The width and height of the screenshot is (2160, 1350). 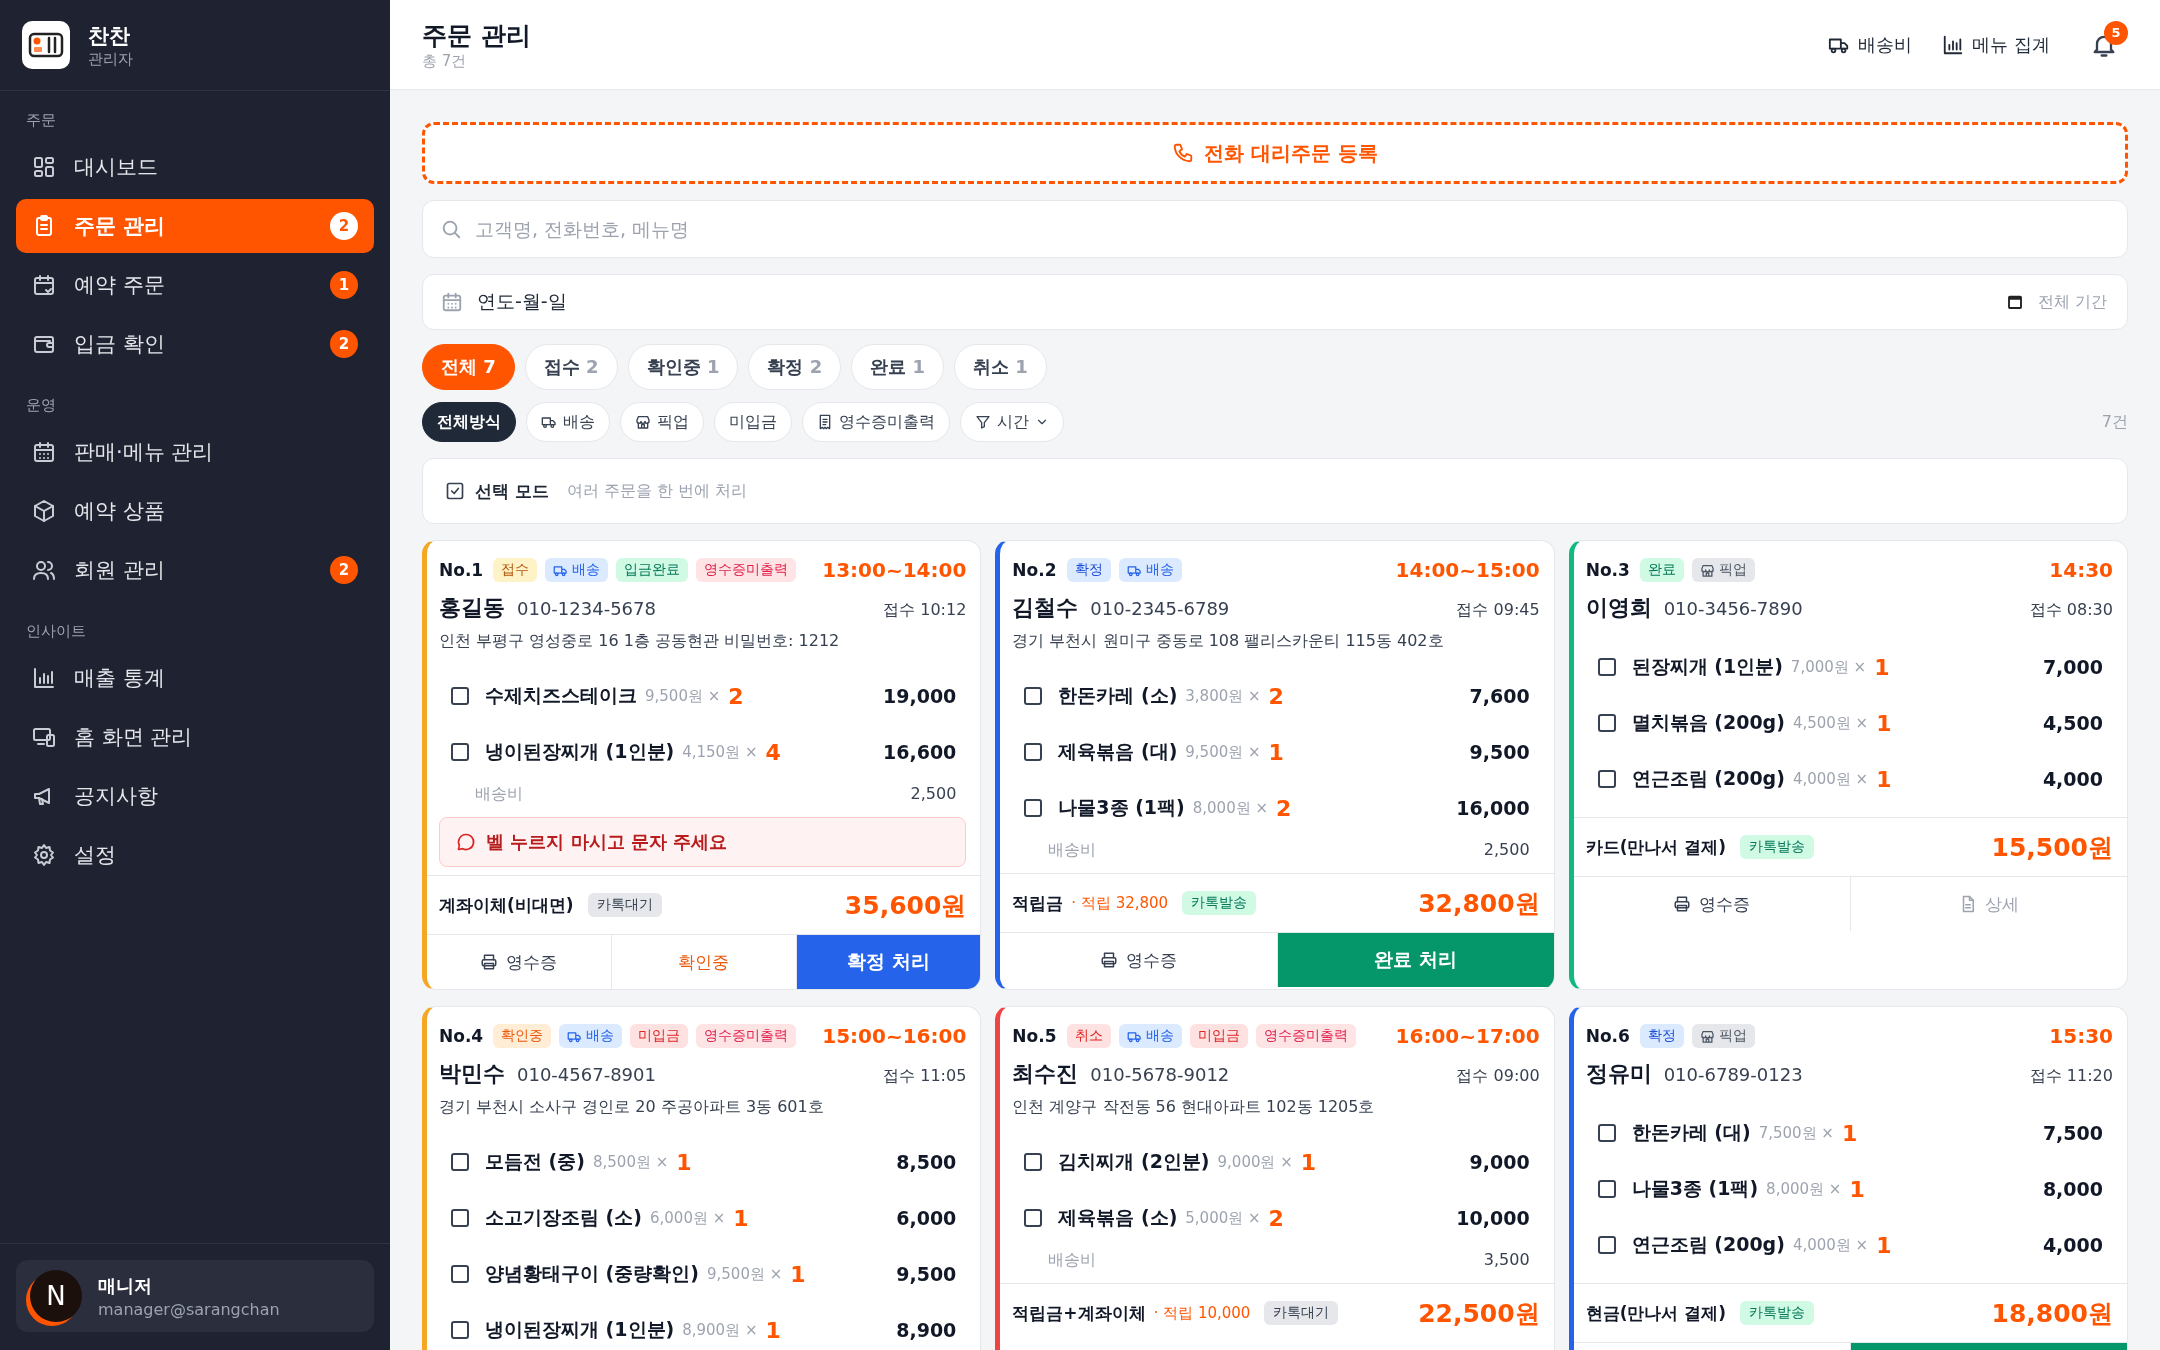 What do you see at coordinates (631, 1162) in the screenshot?
I see `unit-price: 8,500원 ×` at bounding box center [631, 1162].